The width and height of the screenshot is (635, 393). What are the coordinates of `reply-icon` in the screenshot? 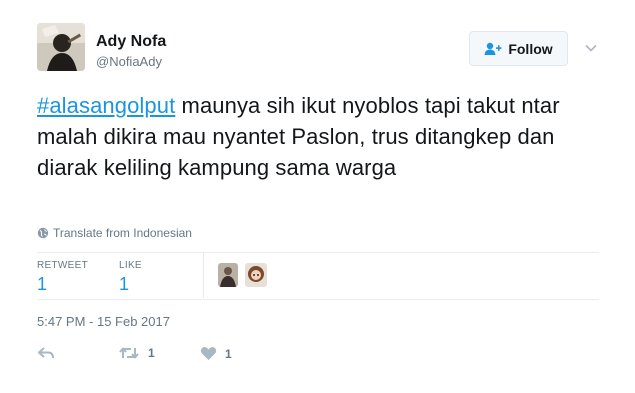 It's located at (46, 353).